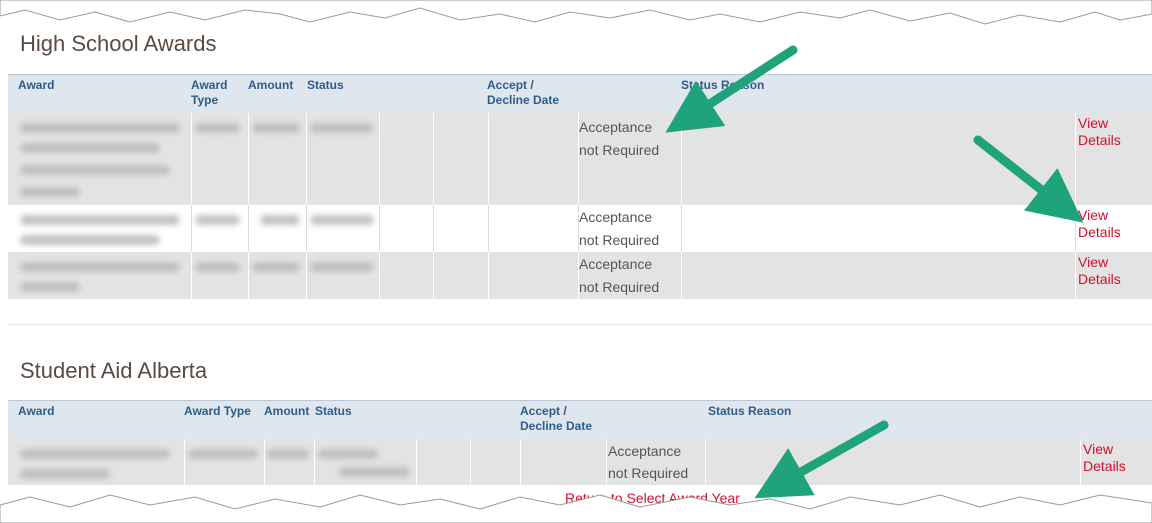  I want to click on section-title-high-school: High School Awards, so click(118, 43).